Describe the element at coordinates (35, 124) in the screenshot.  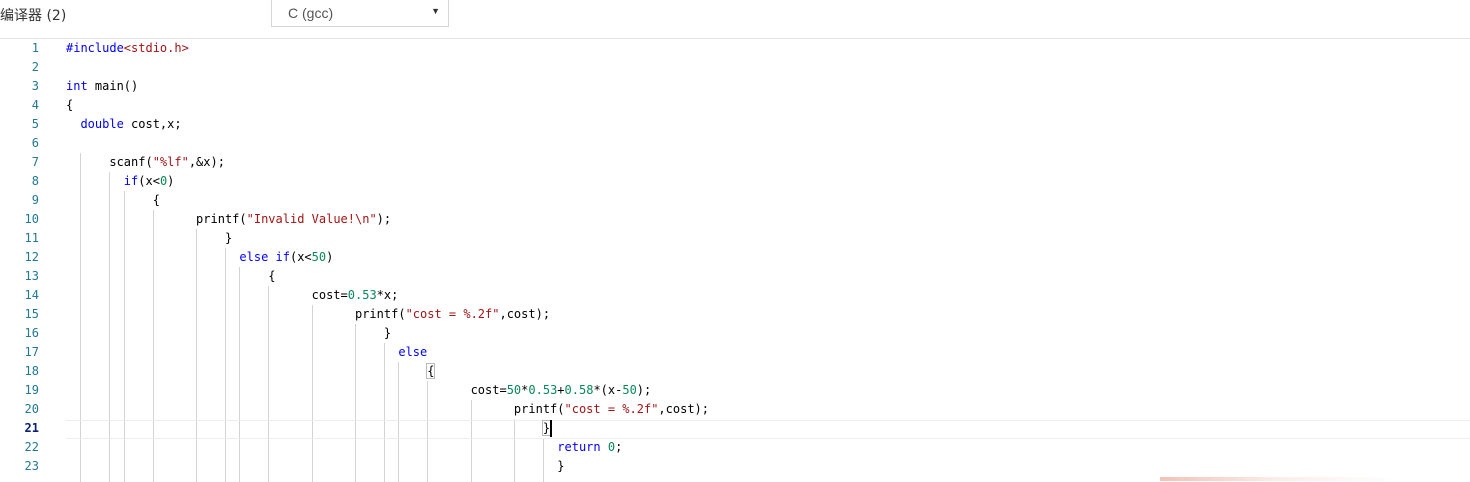
I see `line-number: 5` at that location.